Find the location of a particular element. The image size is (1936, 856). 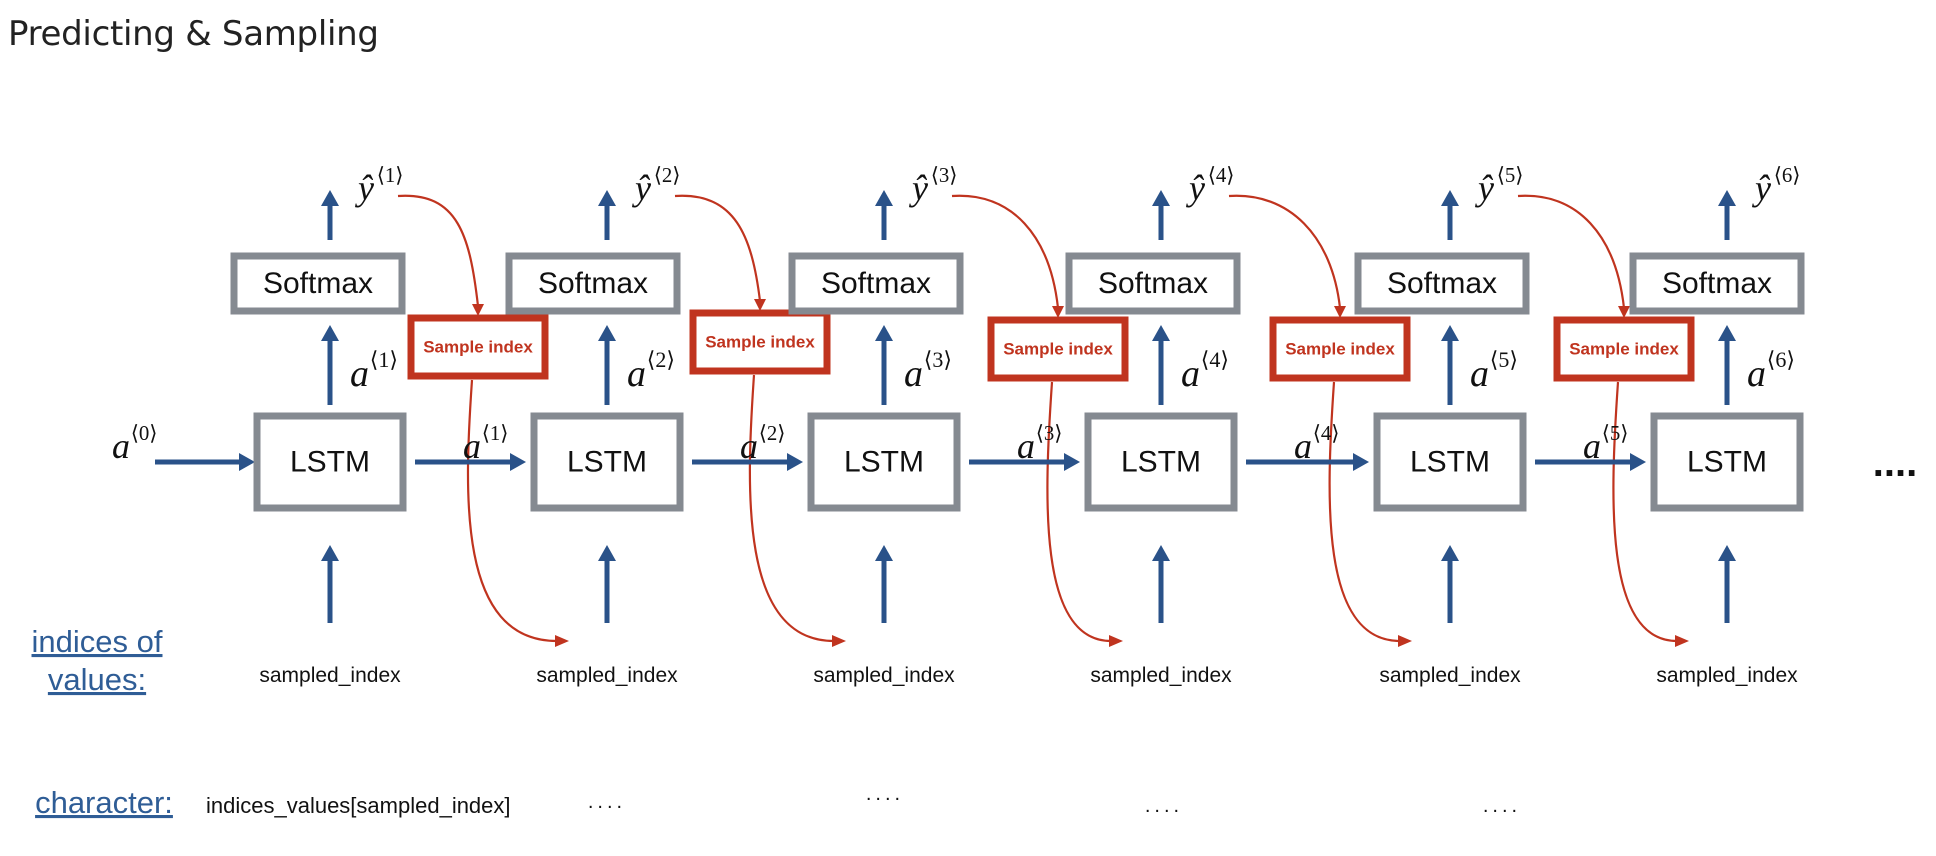

activation-label-superscript: ⟨2⟩ is located at coordinates (661, 359).